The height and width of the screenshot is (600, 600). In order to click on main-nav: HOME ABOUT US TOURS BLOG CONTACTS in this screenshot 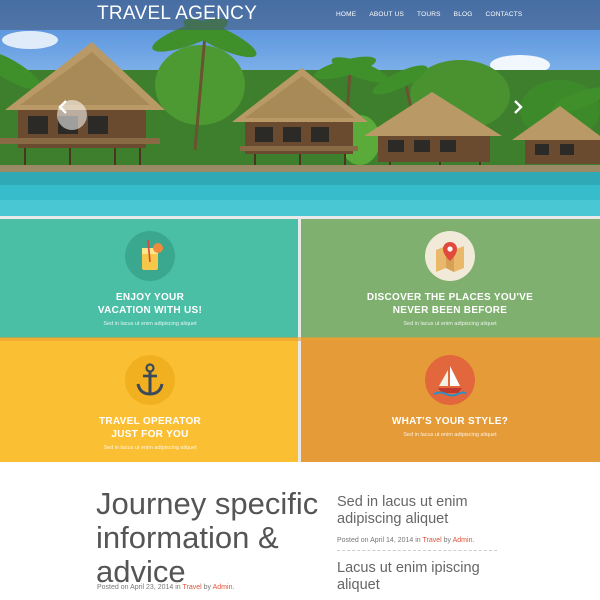, I will do `click(429, 14)`.